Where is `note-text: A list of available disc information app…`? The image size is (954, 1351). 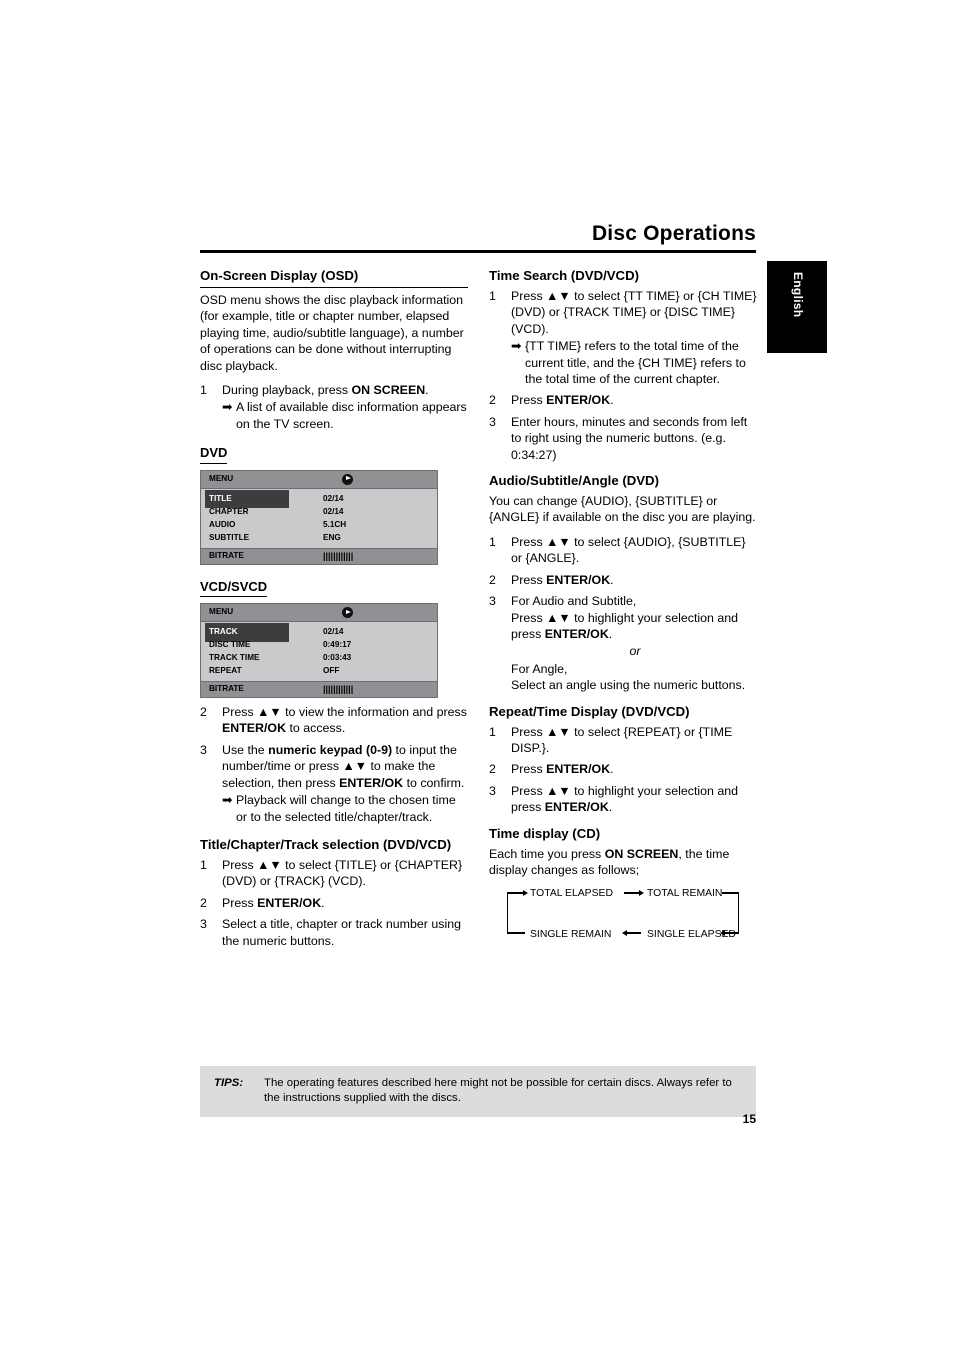 note-text: A list of available disc information app… is located at coordinates (351, 415).